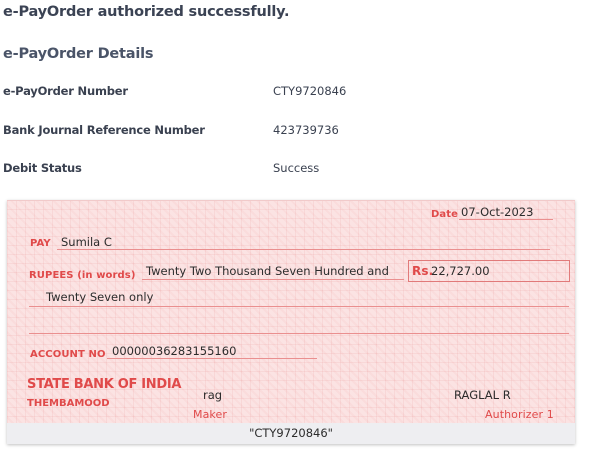 The image size is (593, 451). Describe the element at coordinates (303, 249) in the screenshot. I see `pay-line` at that location.